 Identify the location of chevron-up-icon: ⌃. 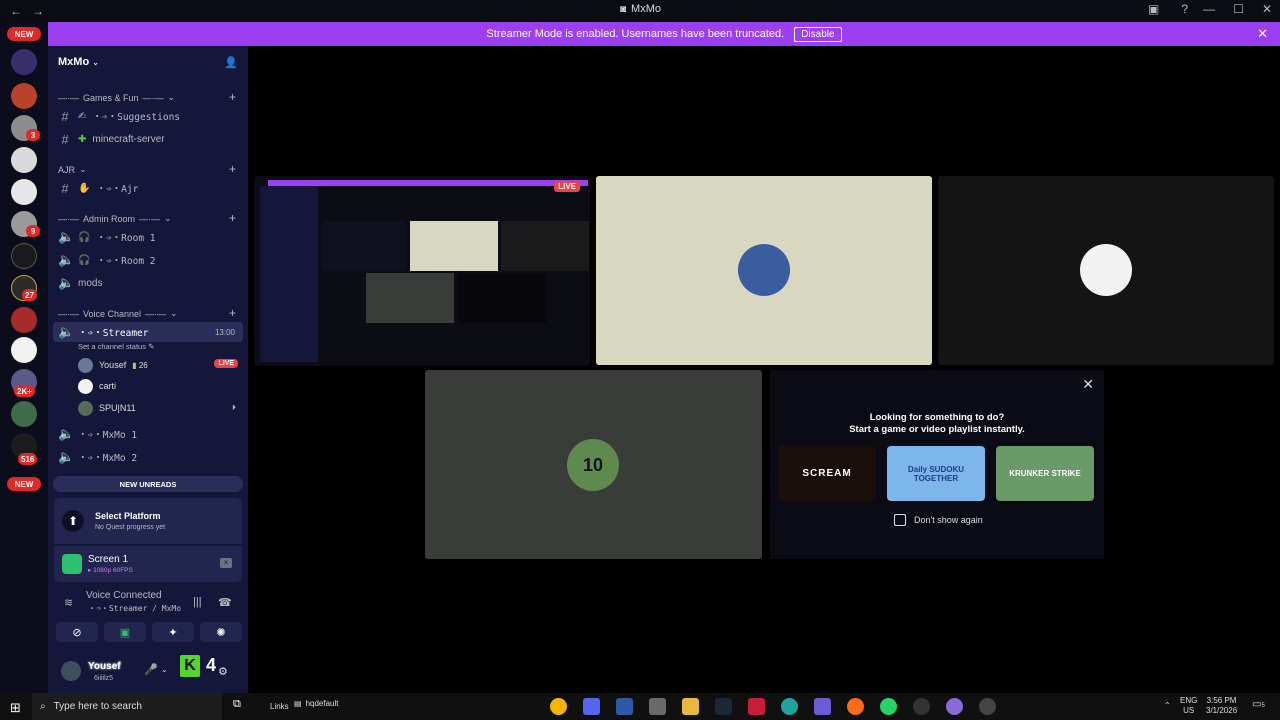
(1167, 706).